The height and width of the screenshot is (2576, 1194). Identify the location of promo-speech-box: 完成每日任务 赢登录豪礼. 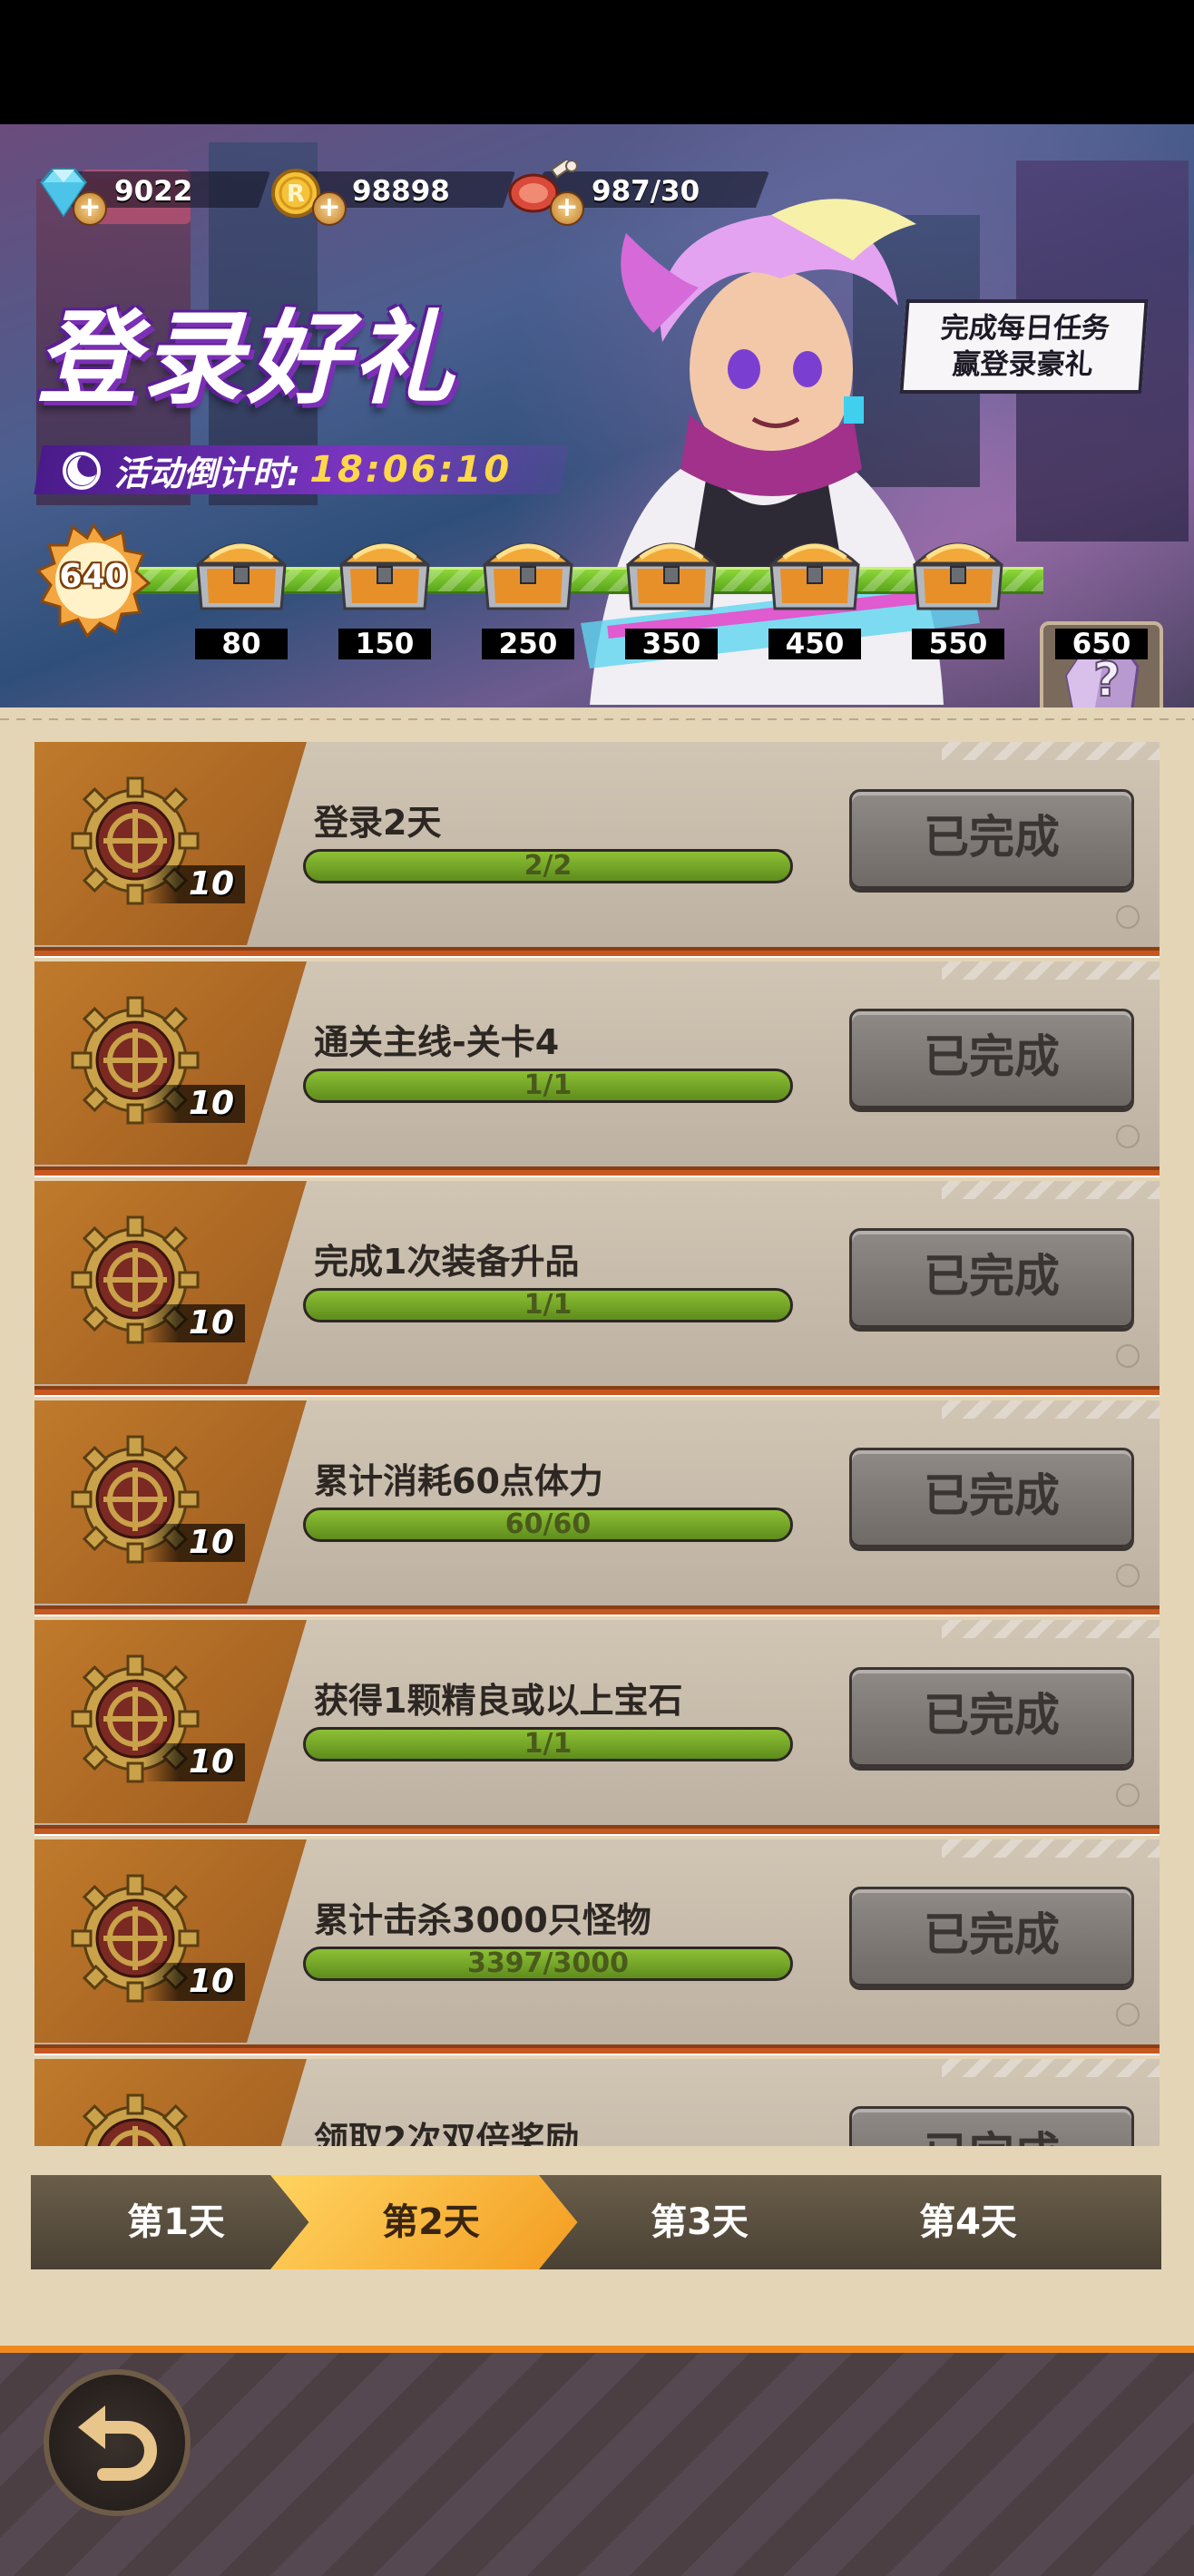
(1024, 346).